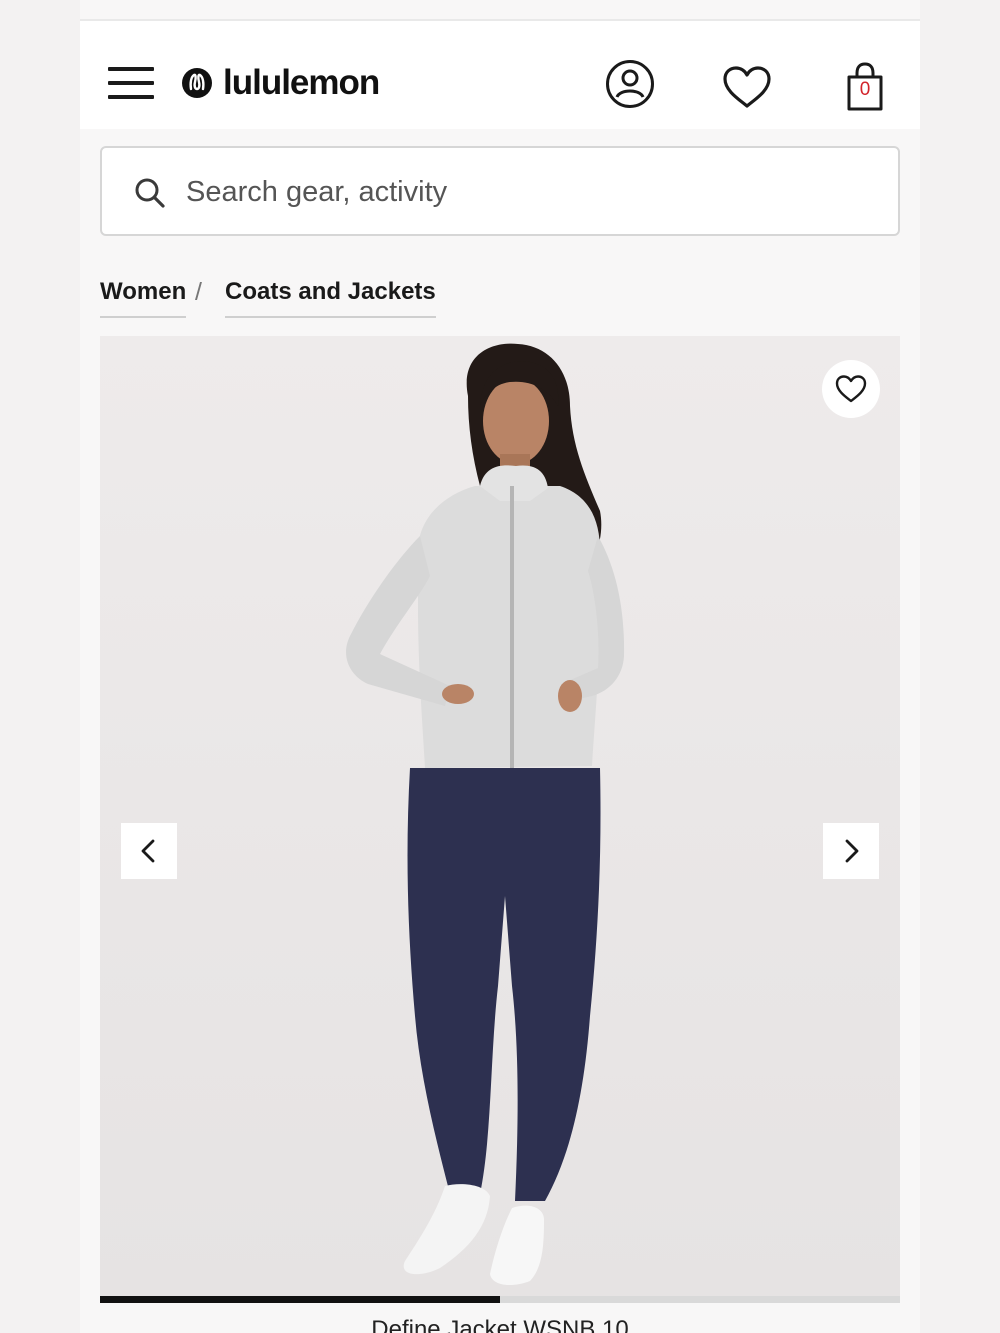  What do you see at coordinates (300, 1299) in the screenshot?
I see `gallery-progress-fill` at bounding box center [300, 1299].